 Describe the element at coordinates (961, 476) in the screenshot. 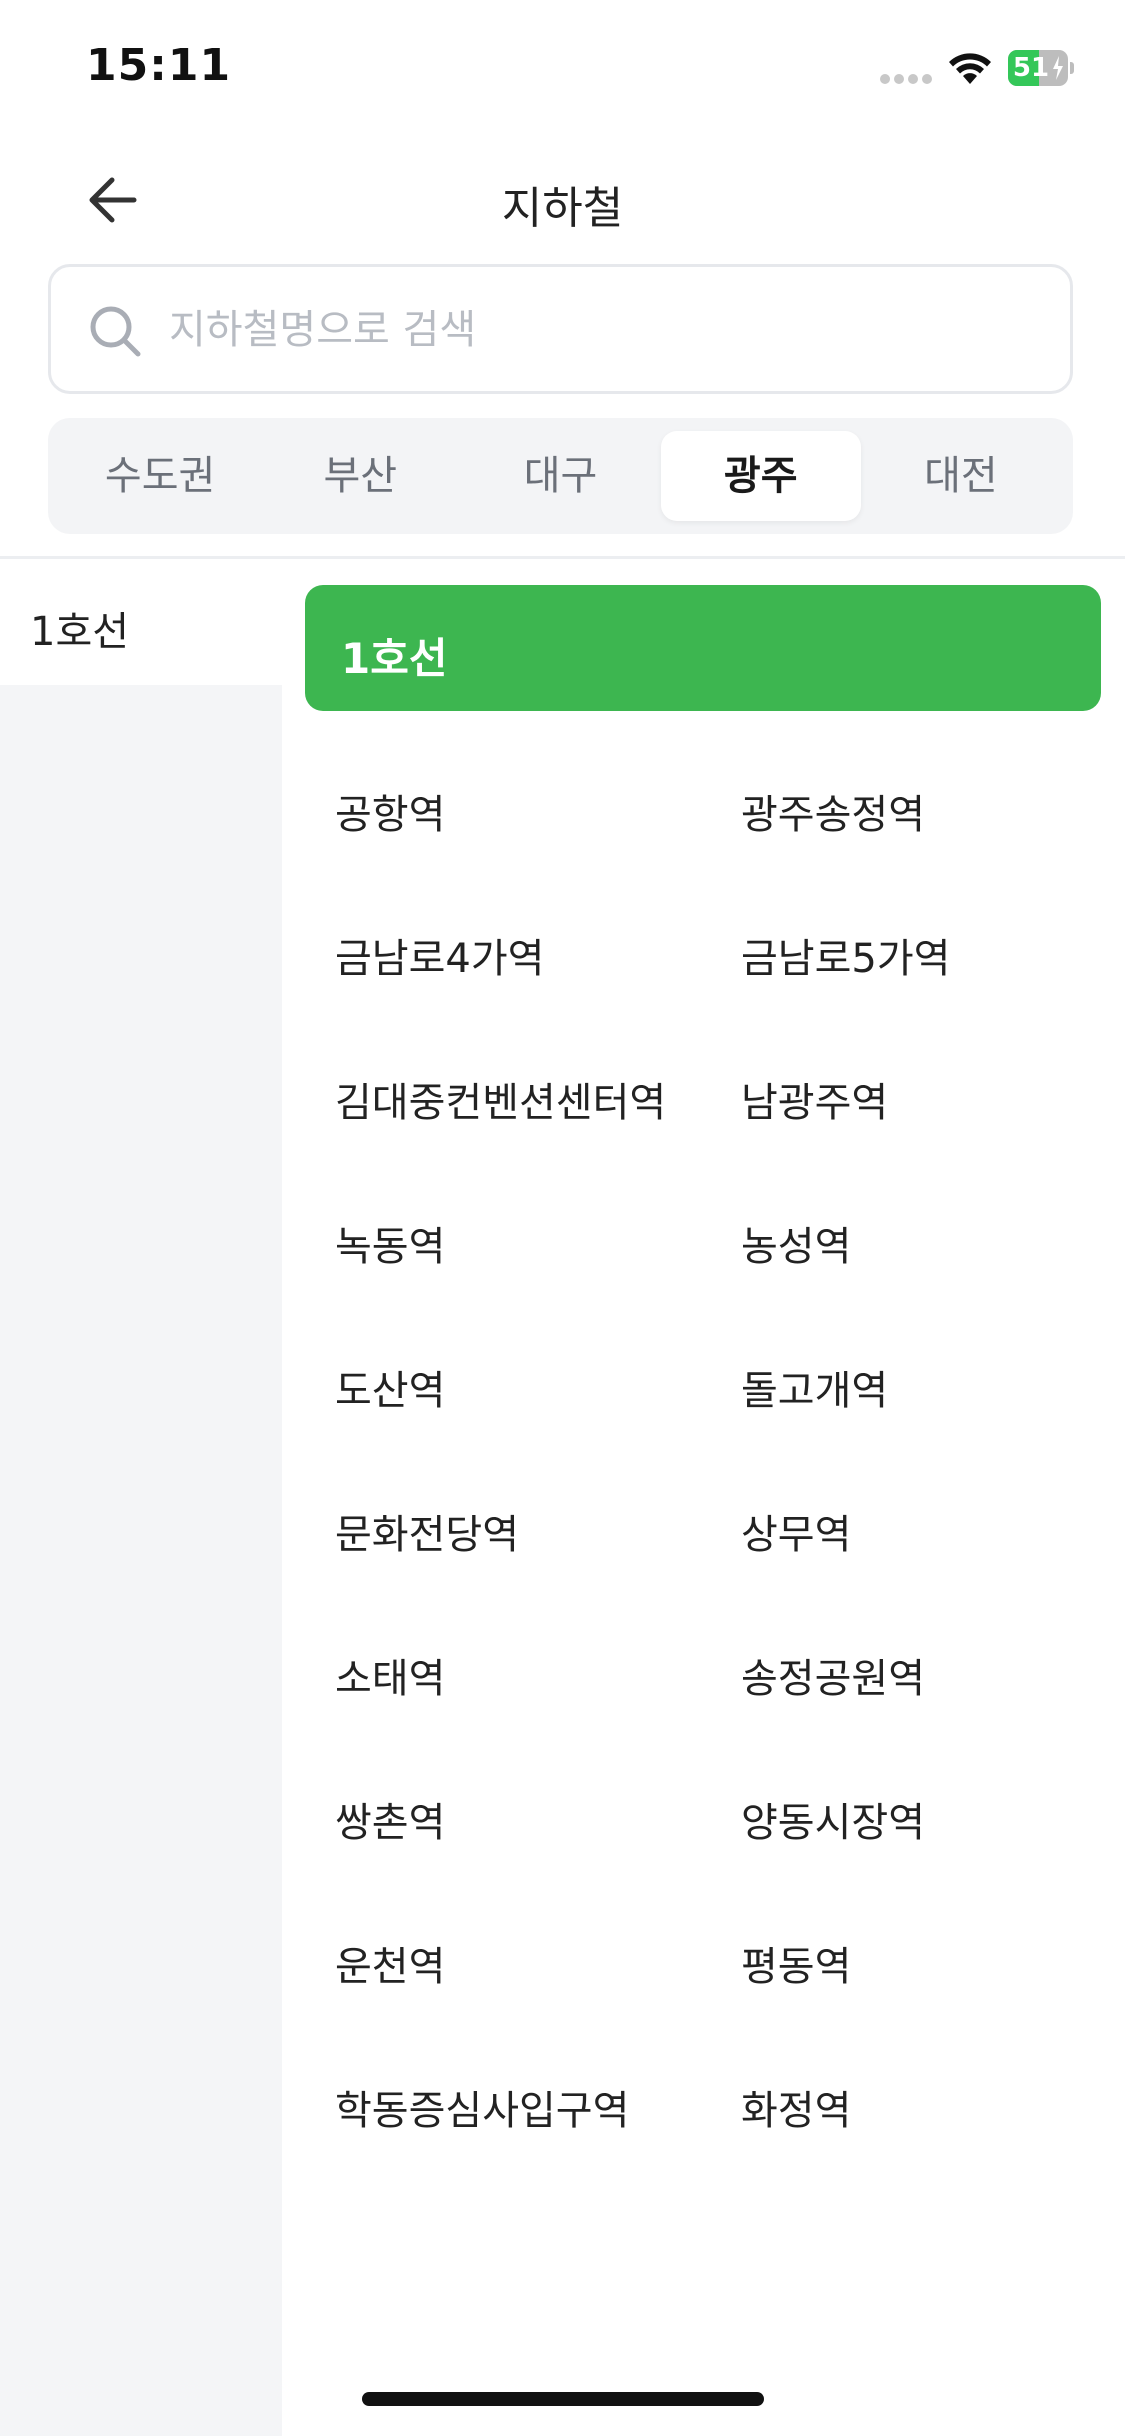

I see `tab-daejeon: 대전` at that location.